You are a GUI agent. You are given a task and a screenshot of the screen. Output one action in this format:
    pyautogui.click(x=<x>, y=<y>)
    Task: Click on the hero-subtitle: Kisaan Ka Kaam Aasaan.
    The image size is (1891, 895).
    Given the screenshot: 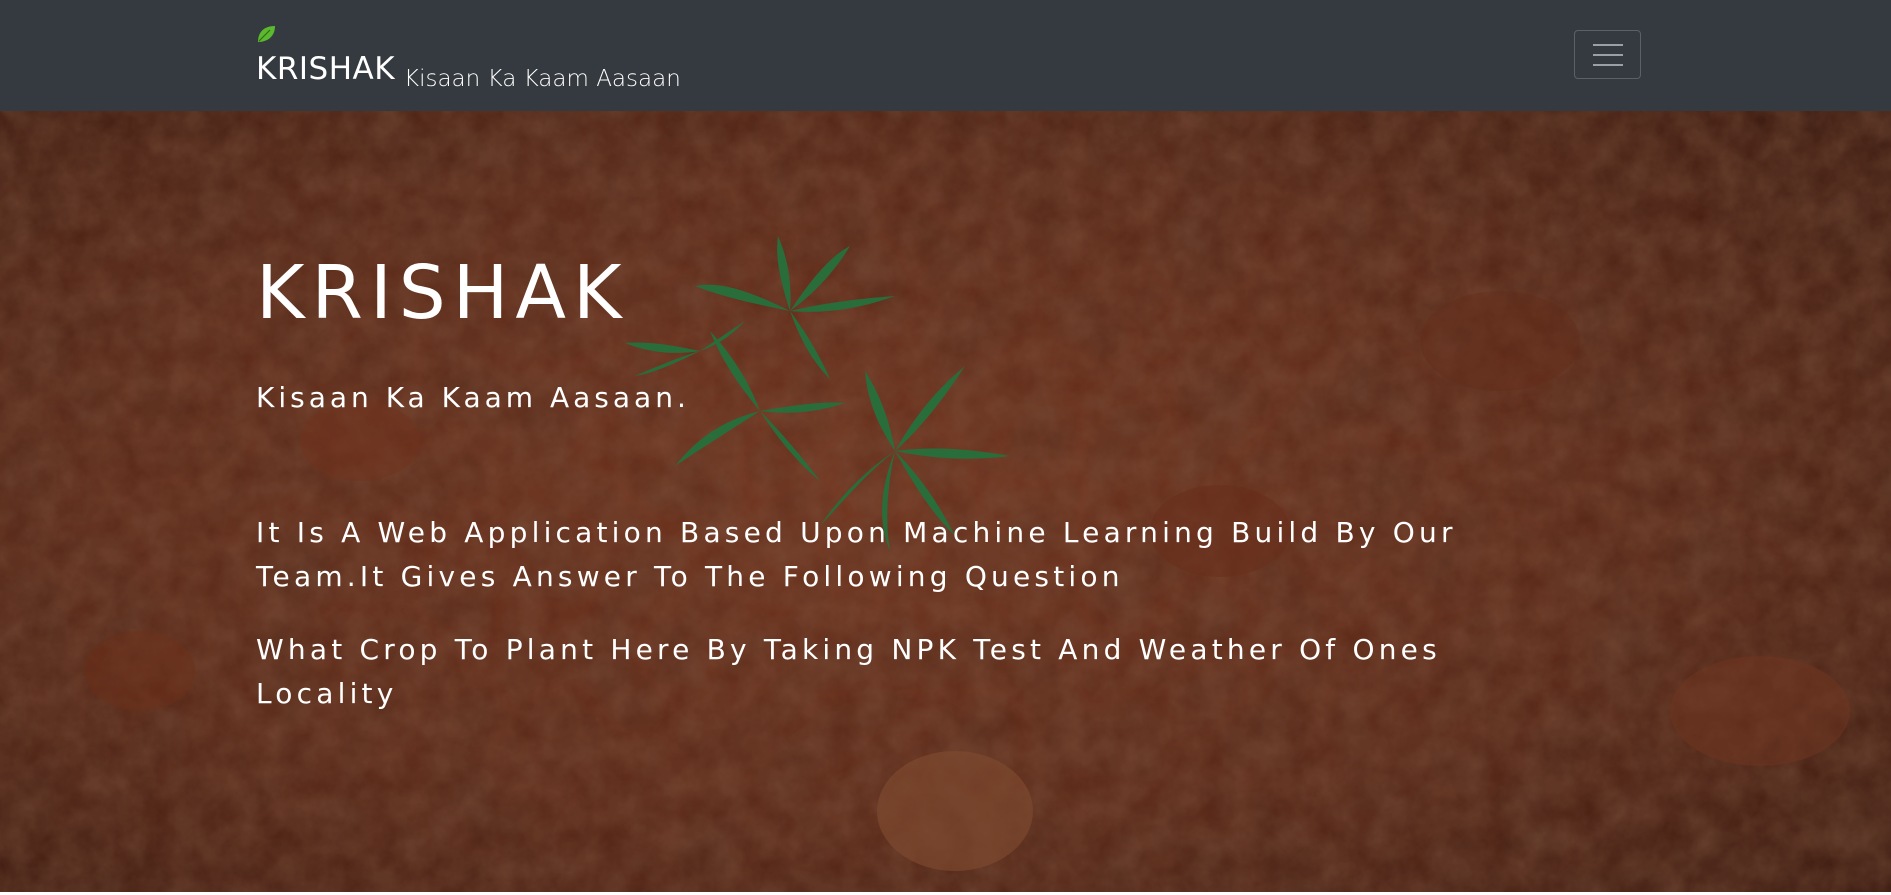 What is the action you would take?
    pyautogui.click(x=473, y=397)
    